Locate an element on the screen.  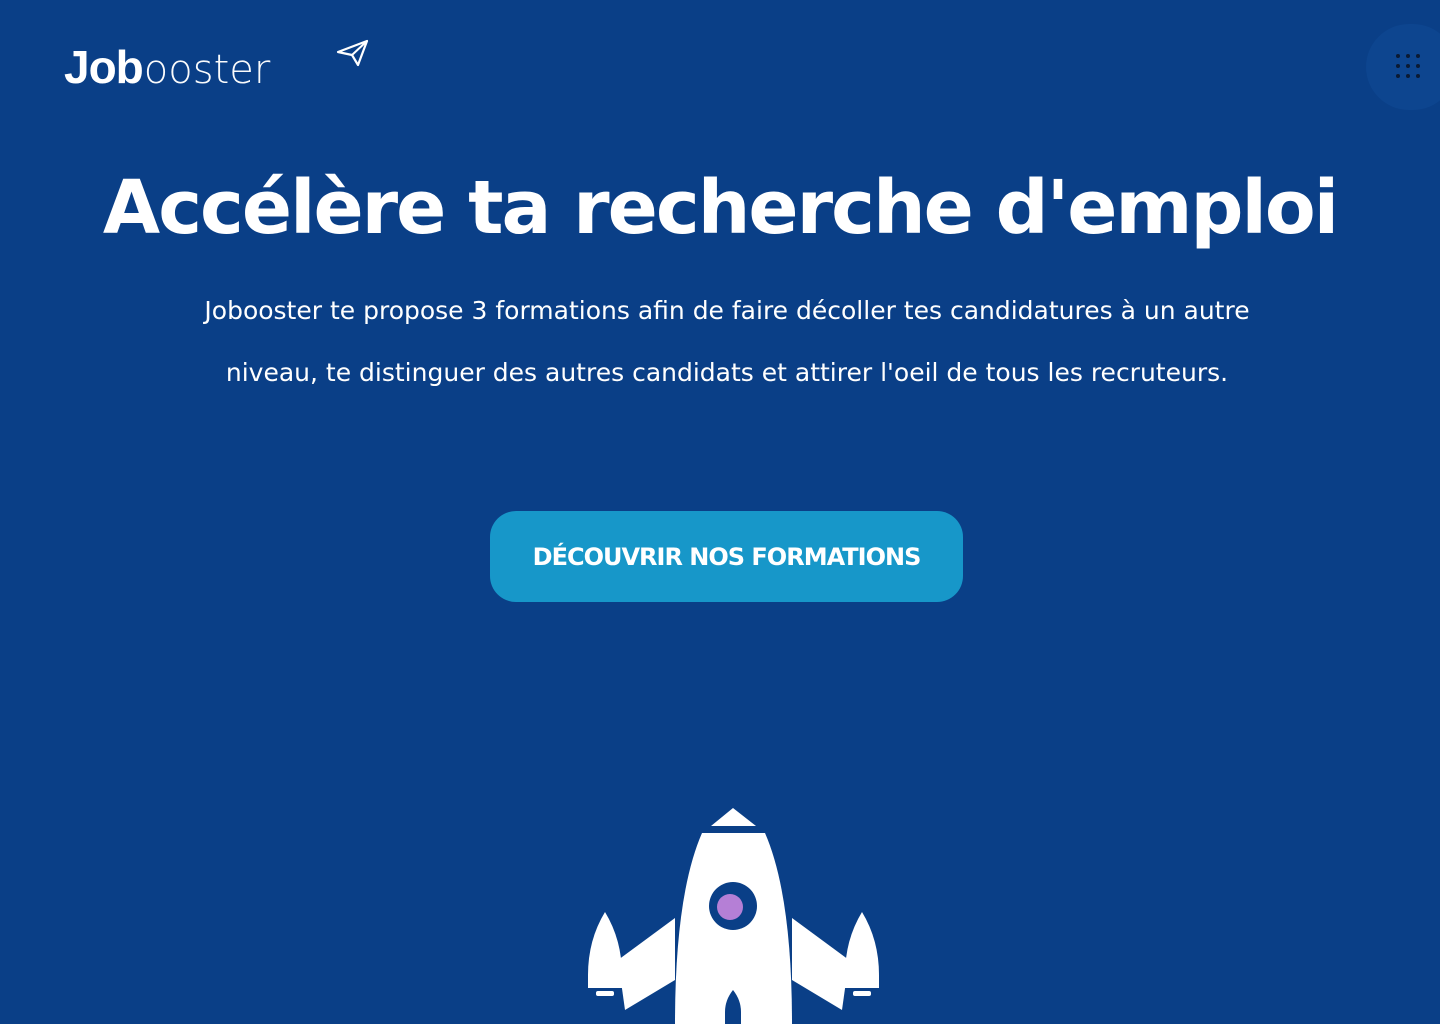
hero-title: Accélère ta recherche d'emploi is located at coordinates (720, 208).